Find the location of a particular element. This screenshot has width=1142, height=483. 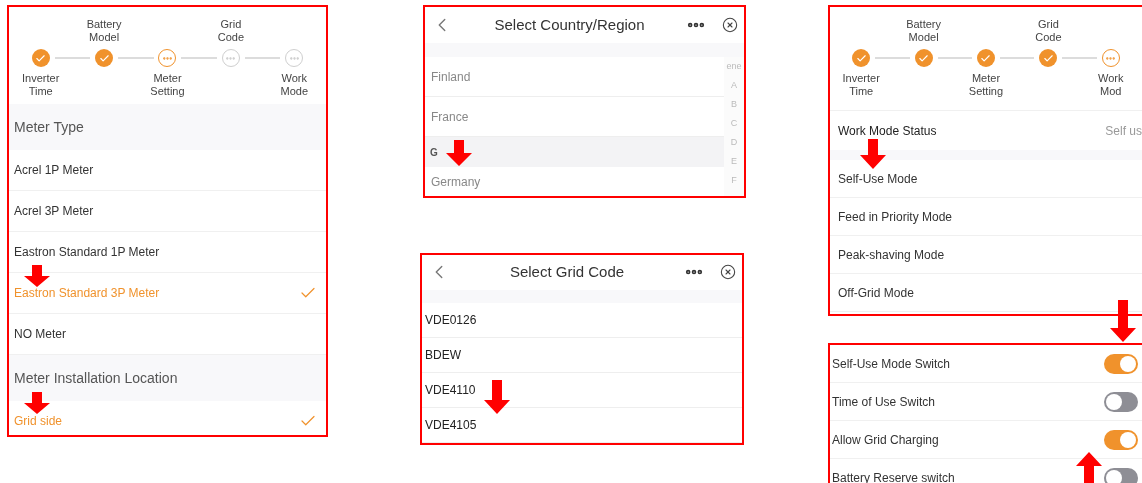

mode-row: Feed in Priority Mode is located at coordinates (986, 217).